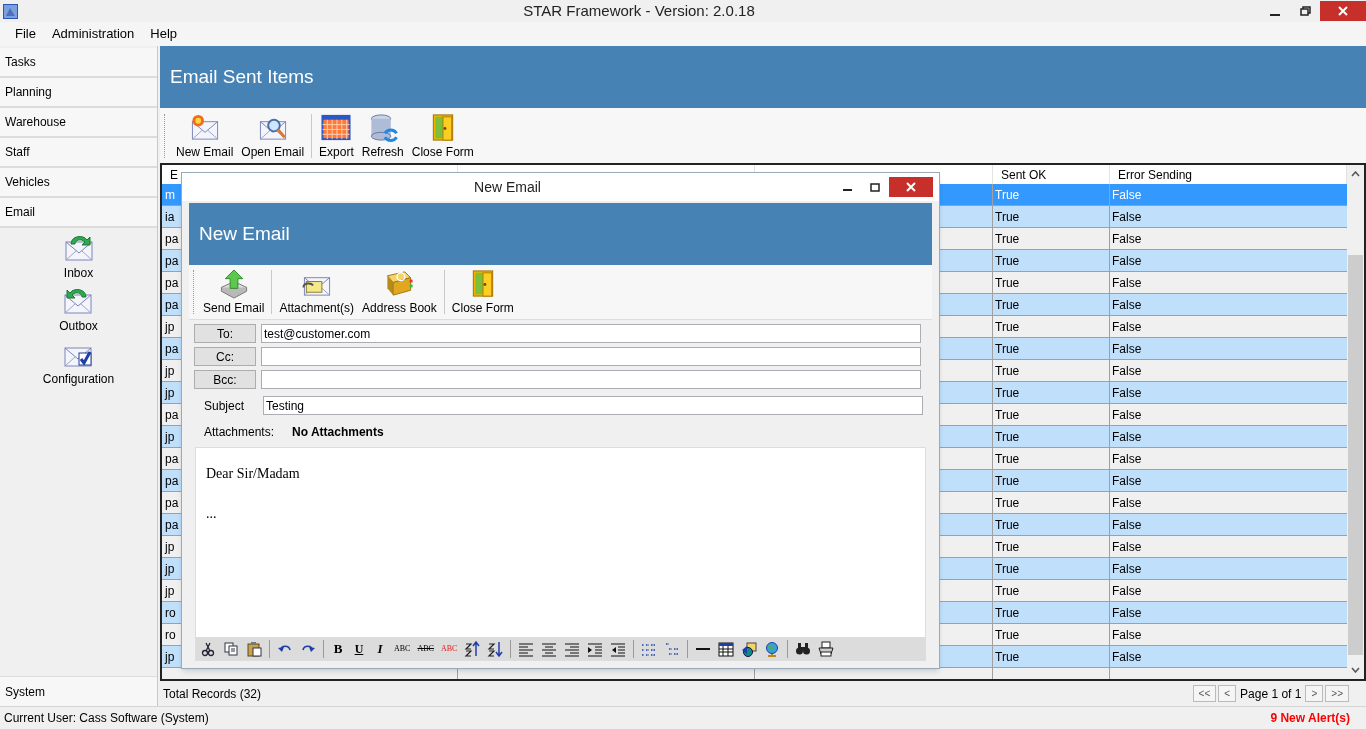 Image resolution: width=1366 pixels, height=729 pixels. Describe the element at coordinates (1355, 670) in the screenshot. I see `scroll-down-icon` at that location.